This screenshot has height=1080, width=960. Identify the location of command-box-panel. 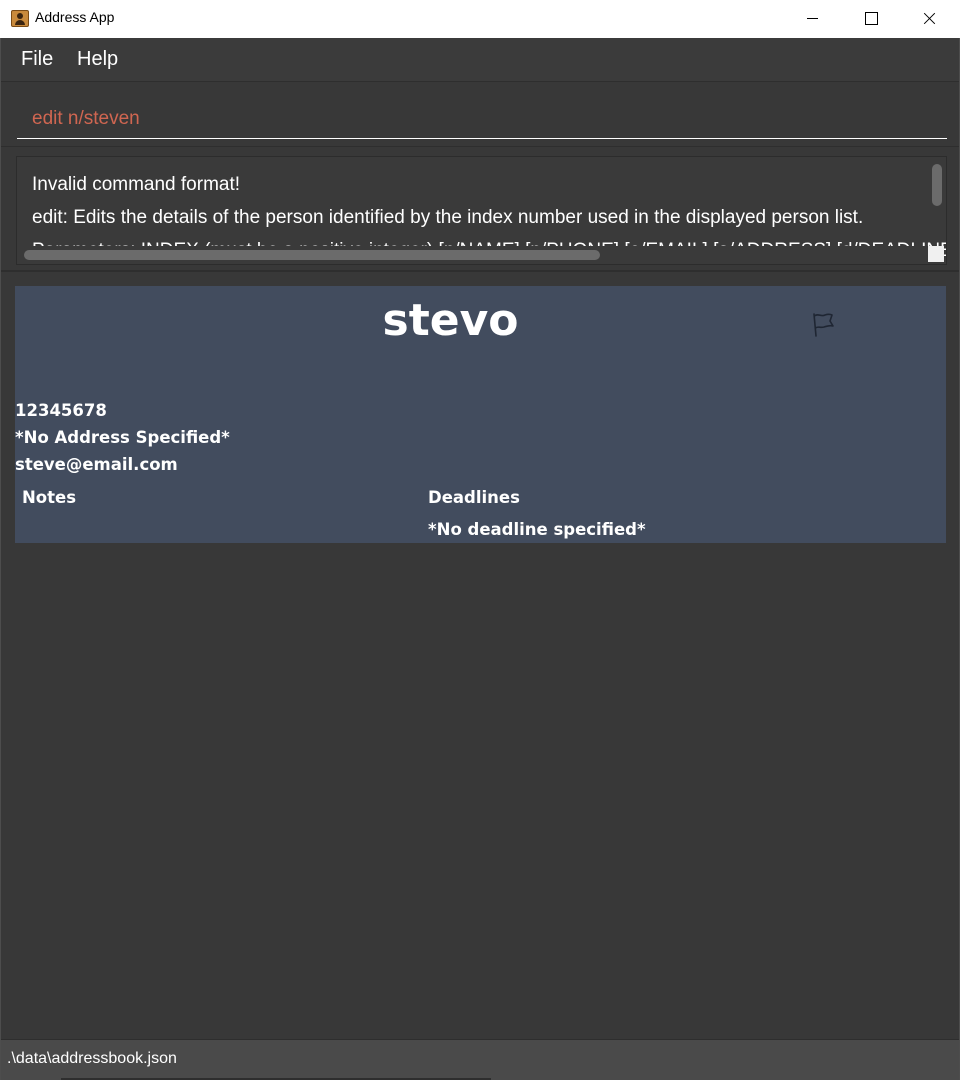
(480, 114).